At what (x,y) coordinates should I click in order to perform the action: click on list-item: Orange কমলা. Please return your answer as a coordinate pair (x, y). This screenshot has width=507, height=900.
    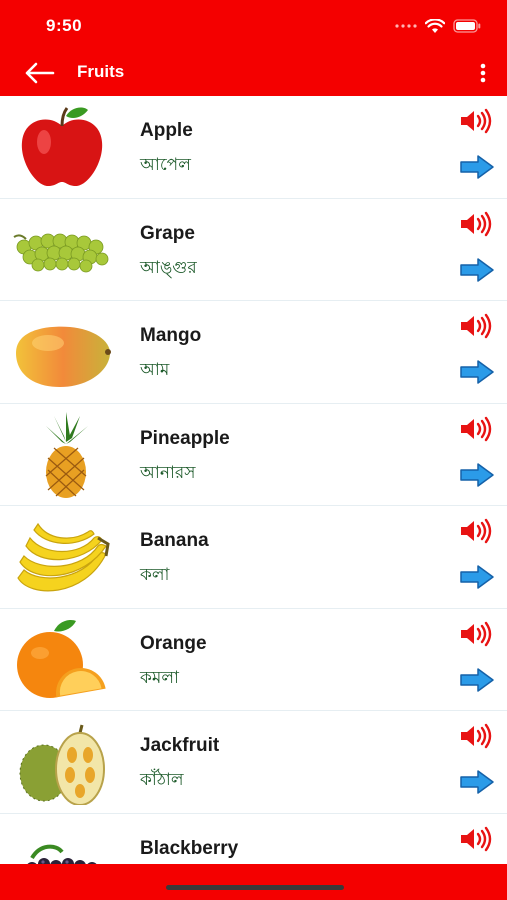
    Looking at the image, I should click on (253, 659).